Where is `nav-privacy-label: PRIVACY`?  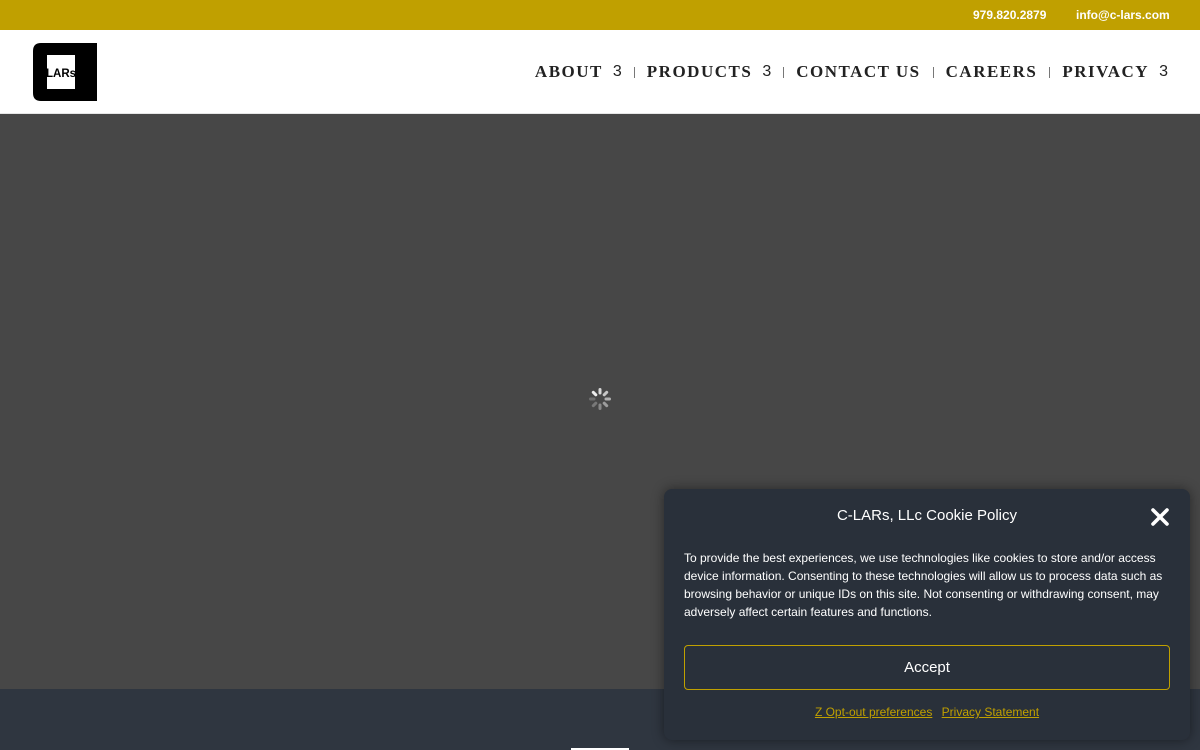
nav-privacy-label: PRIVACY is located at coordinates (1106, 71).